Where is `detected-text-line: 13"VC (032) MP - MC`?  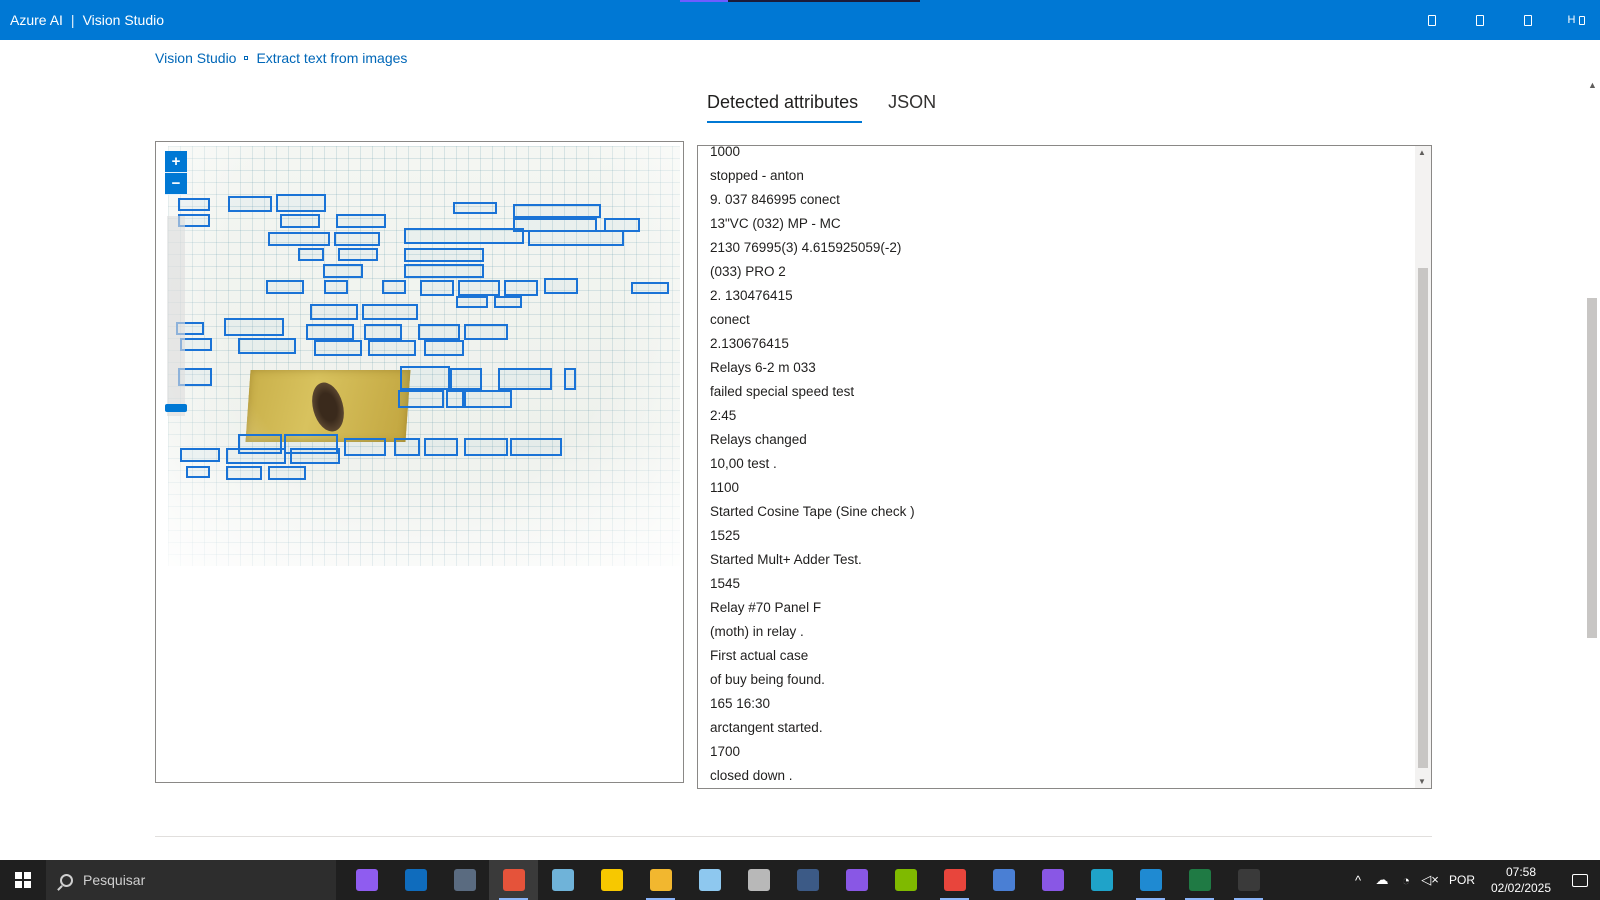
detected-text-line: 13"VC (032) MP - MC is located at coordinates (1060, 224).